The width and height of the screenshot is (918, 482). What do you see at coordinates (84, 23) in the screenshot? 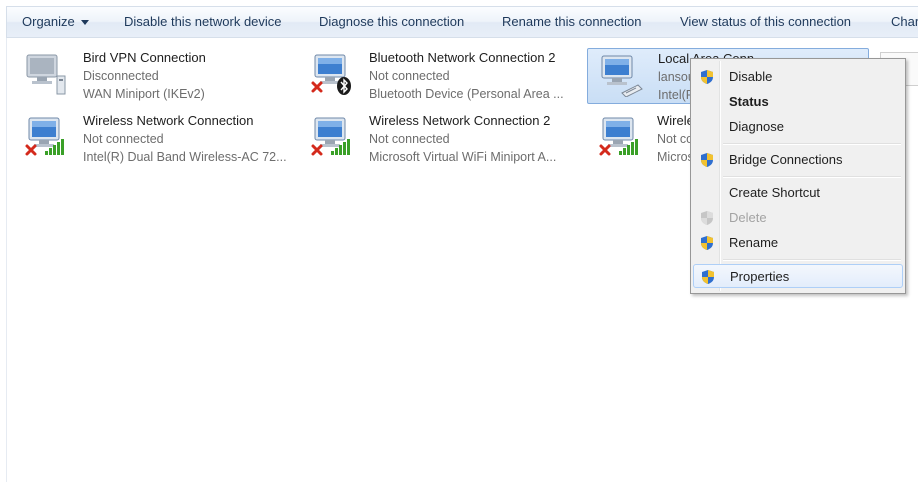
I see `chevron-down-icon` at bounding box center [84, 23].